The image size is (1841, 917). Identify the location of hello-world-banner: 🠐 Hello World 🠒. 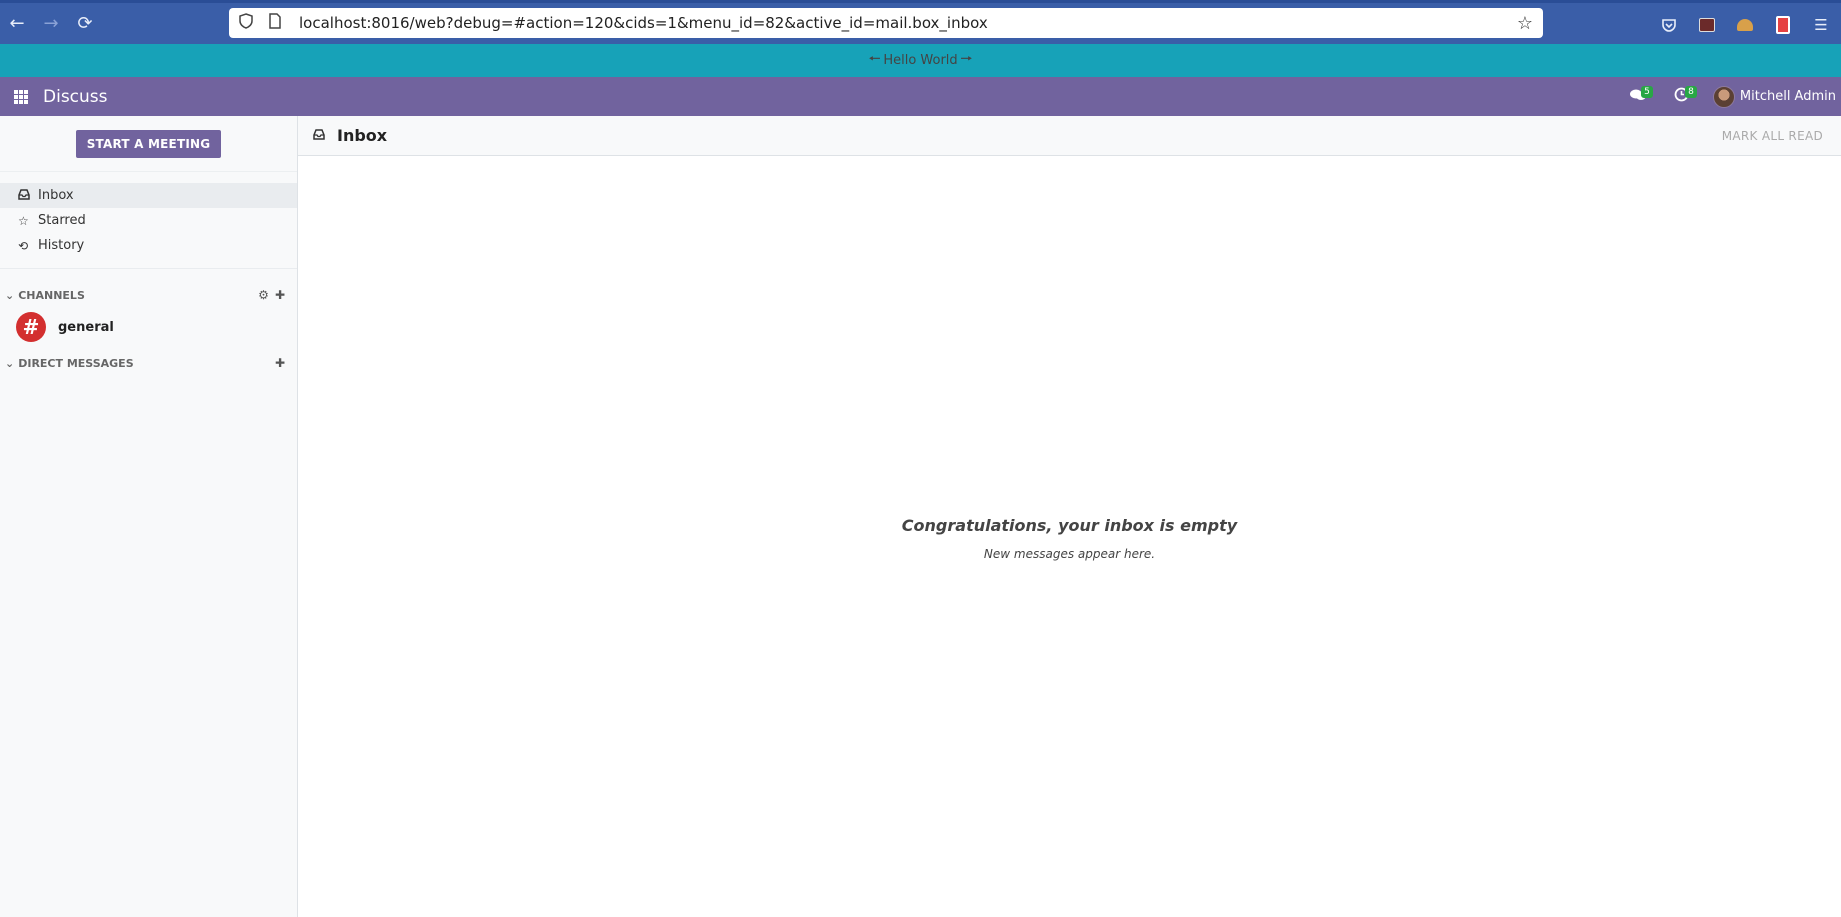
(920, 60).